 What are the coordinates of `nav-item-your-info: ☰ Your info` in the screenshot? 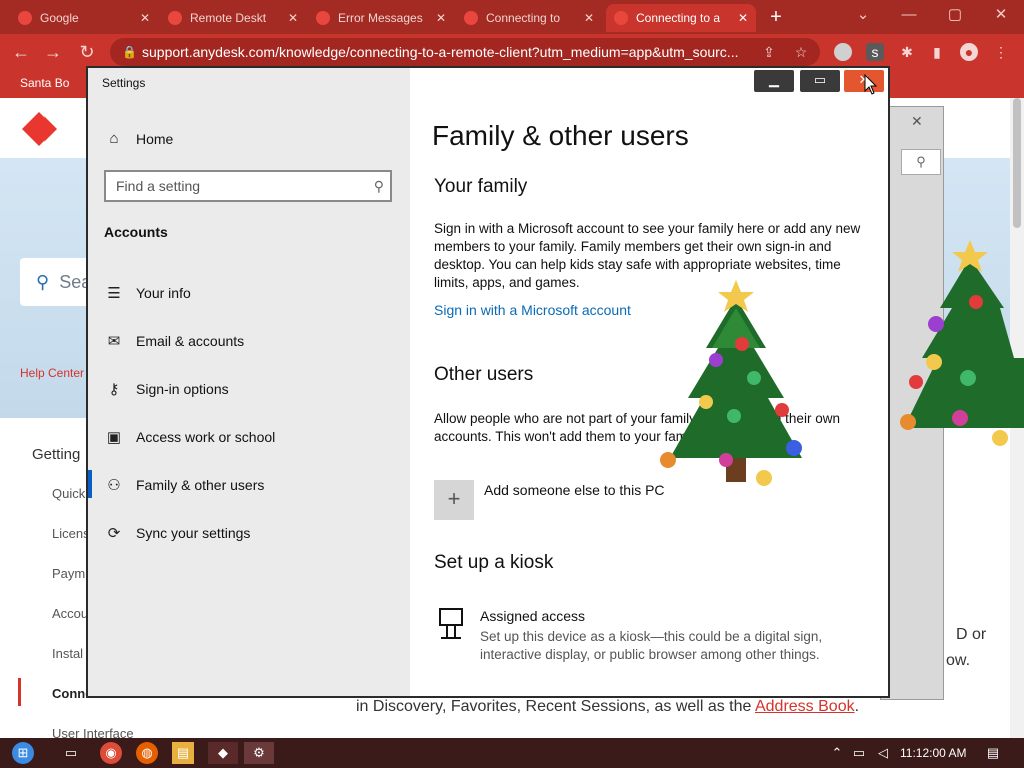 It's located at (147, 293).